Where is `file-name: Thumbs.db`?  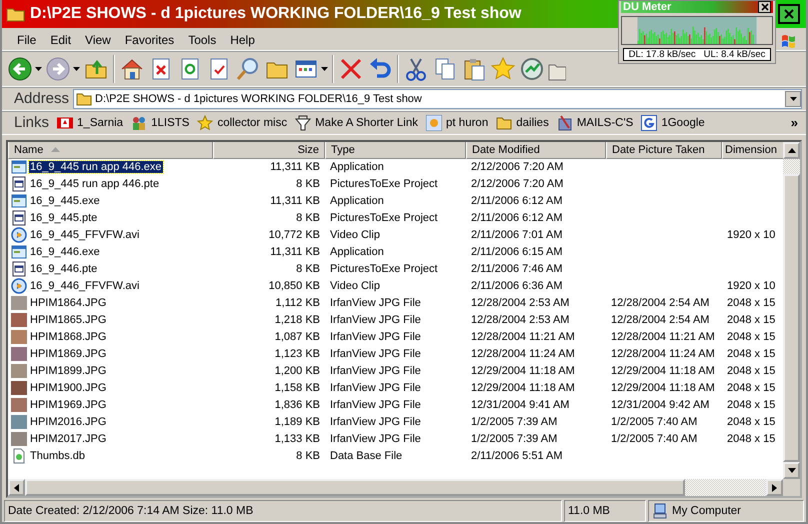
file-name: Thumbs.db is located at coordinates (57, 456).